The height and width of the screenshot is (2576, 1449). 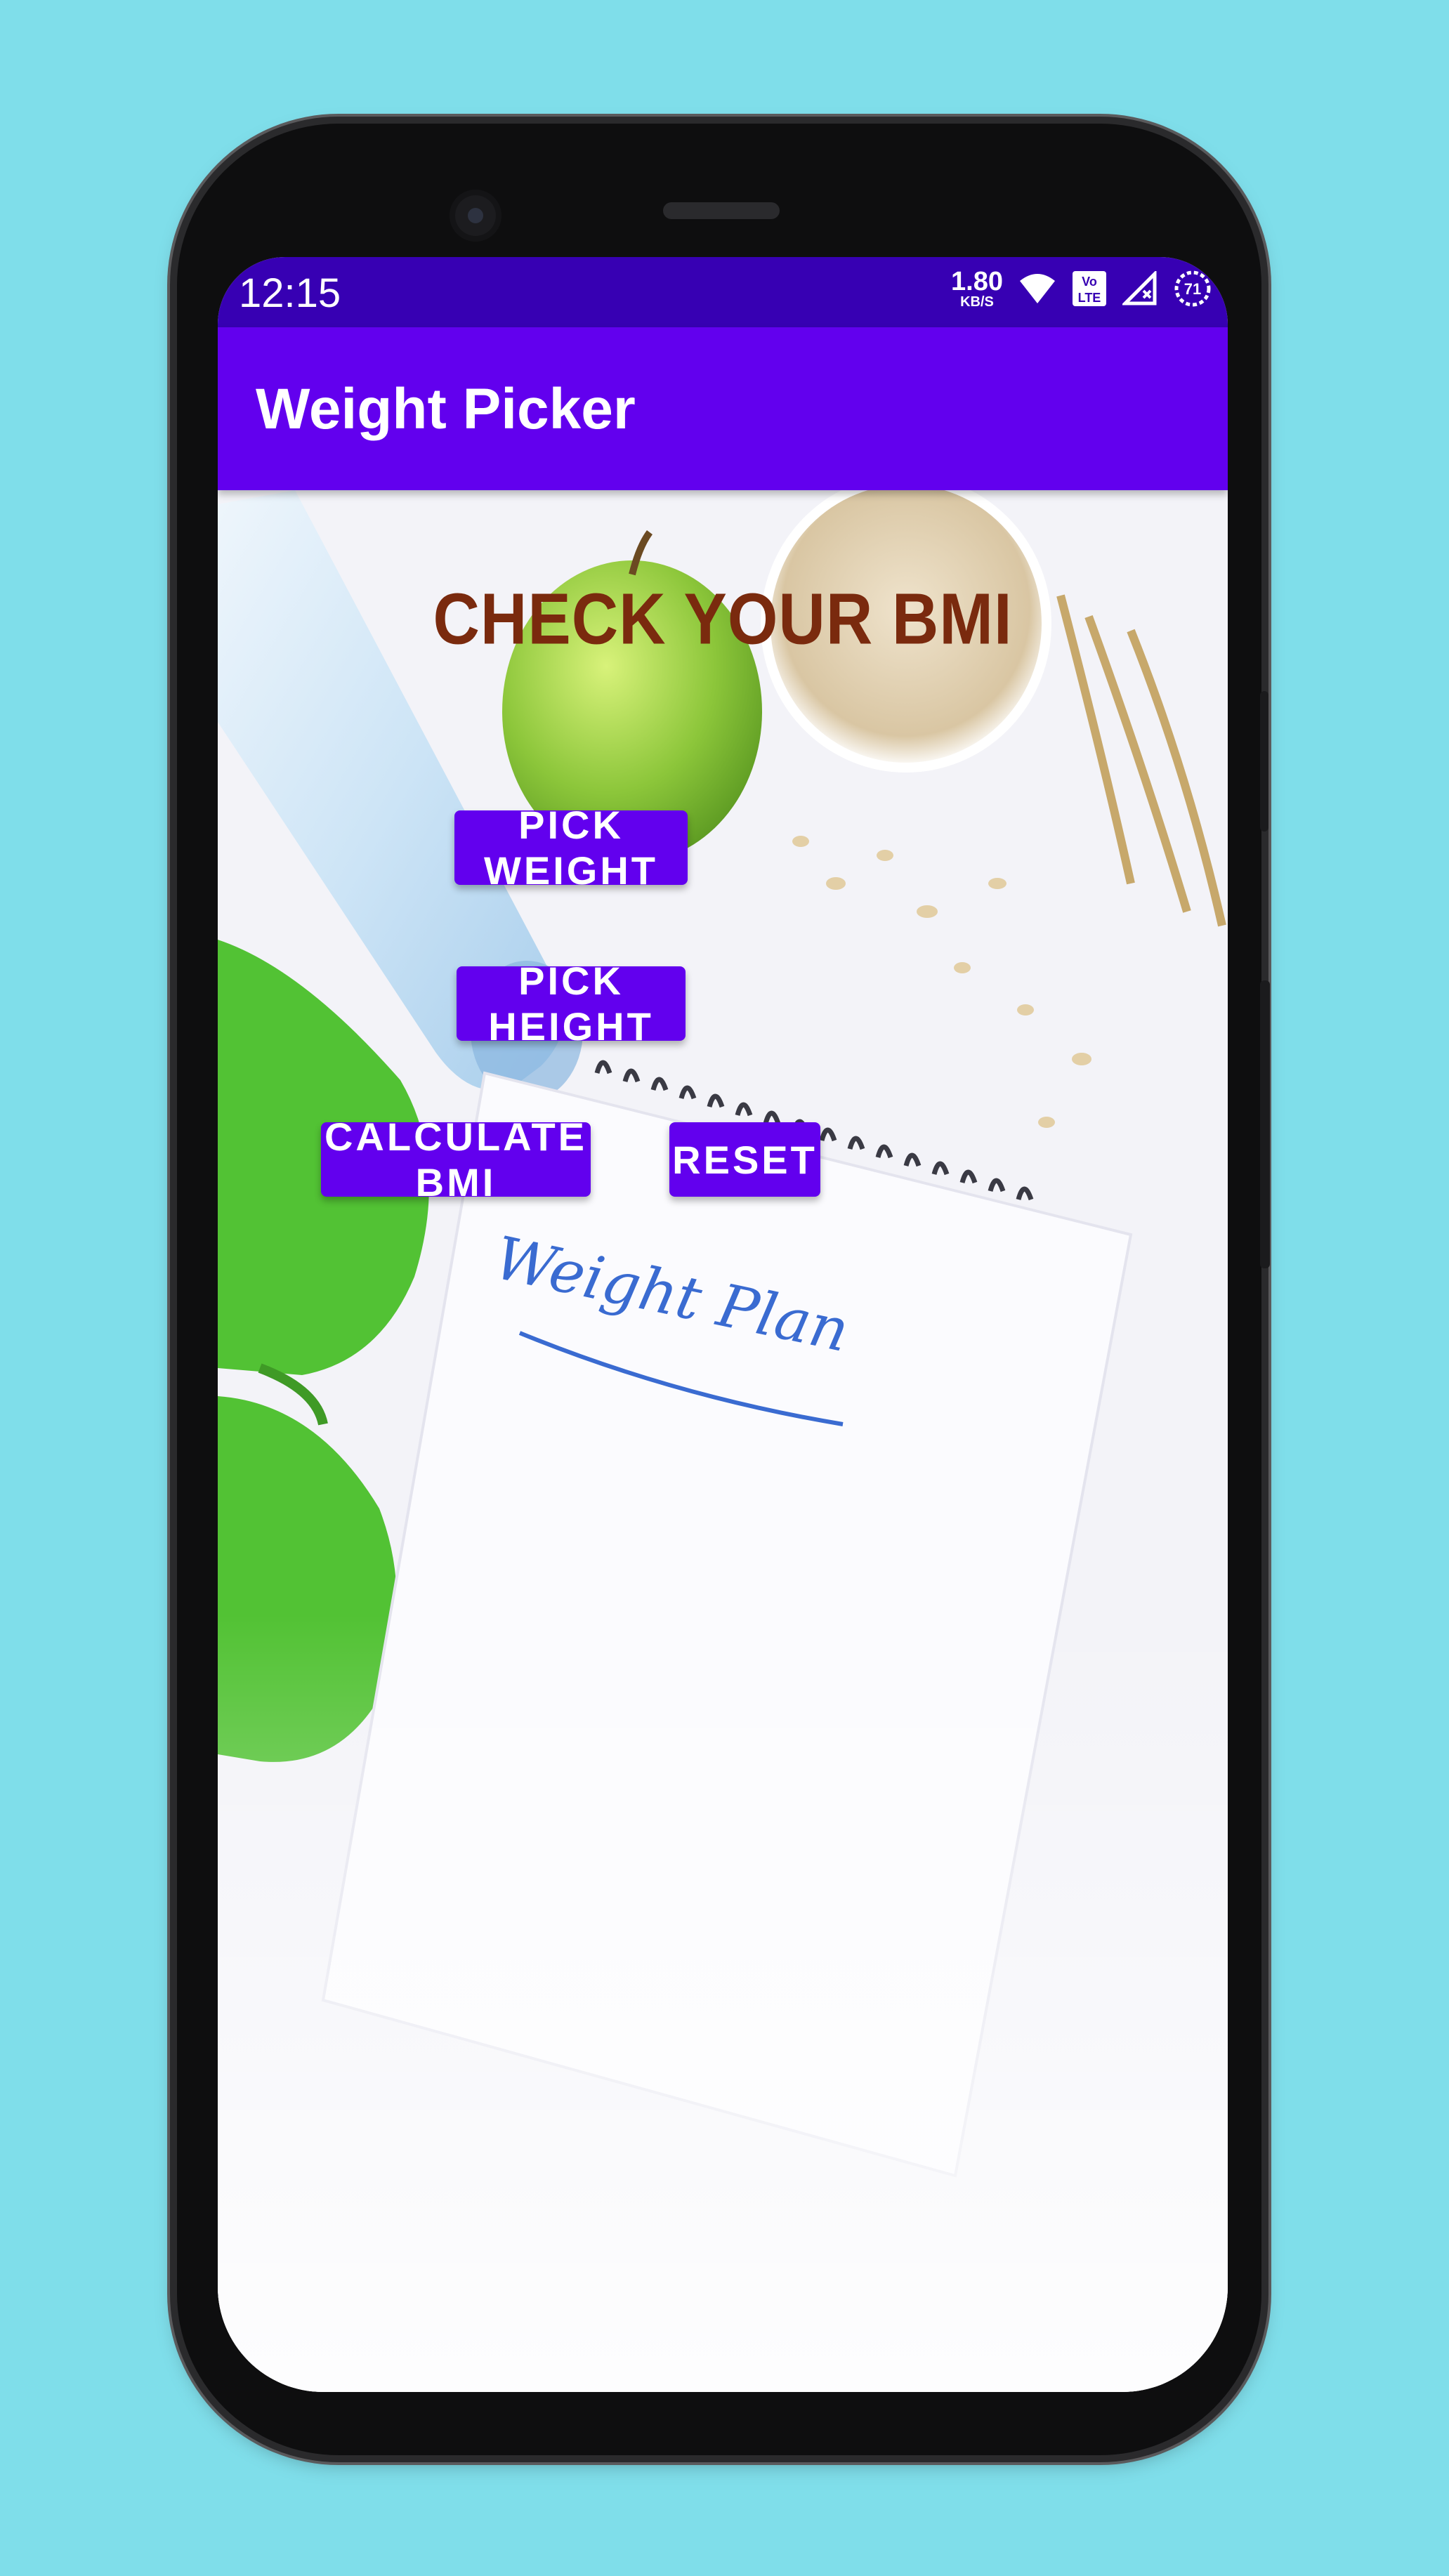 I want to click on reset-button: RESET, so click(x=744, y=1159).